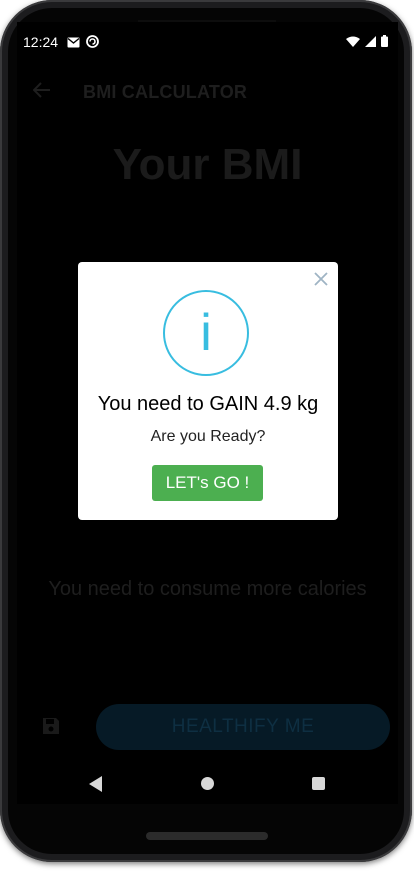 This screenshot has width=414, height=871. What do you see at coordinates (207, 836) in the screenshot?
I see `phone-chin-speaker` at bounding box center [207, 836].